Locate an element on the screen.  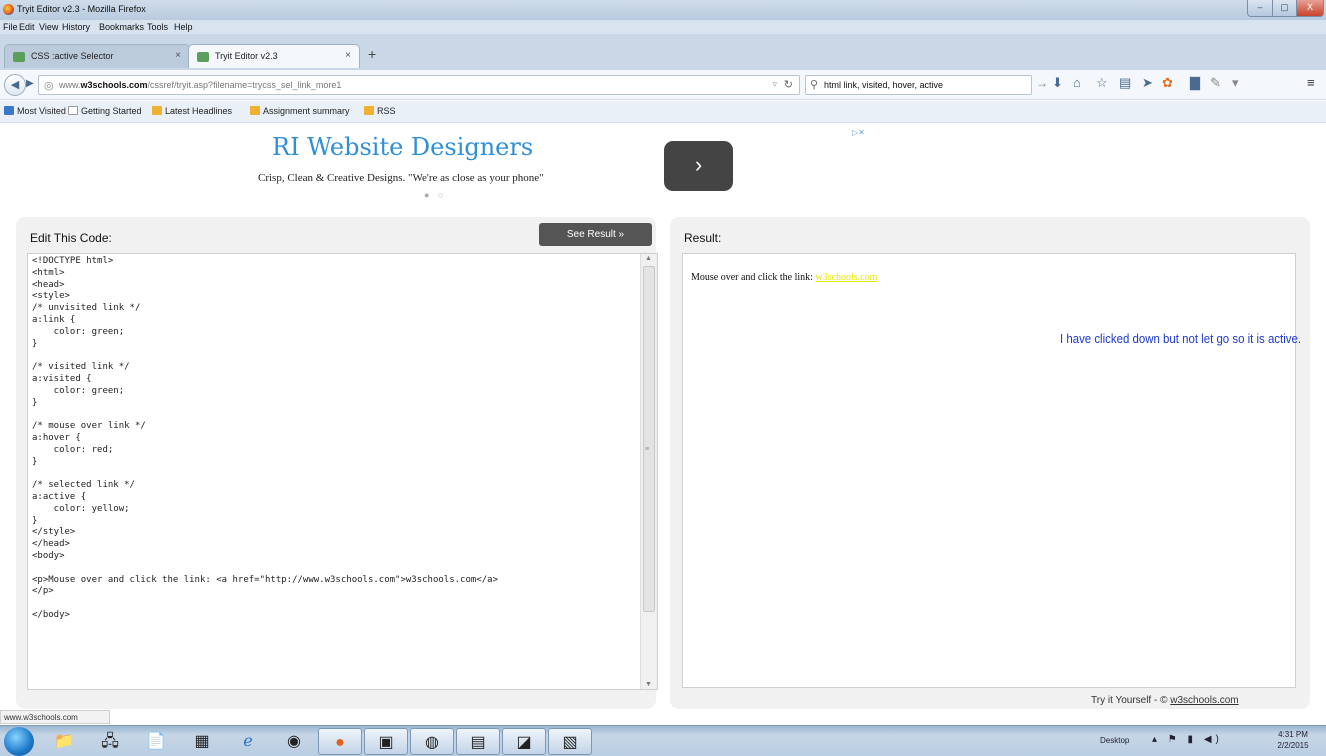
code-line: a:active { is located at coordinates (334, 498).